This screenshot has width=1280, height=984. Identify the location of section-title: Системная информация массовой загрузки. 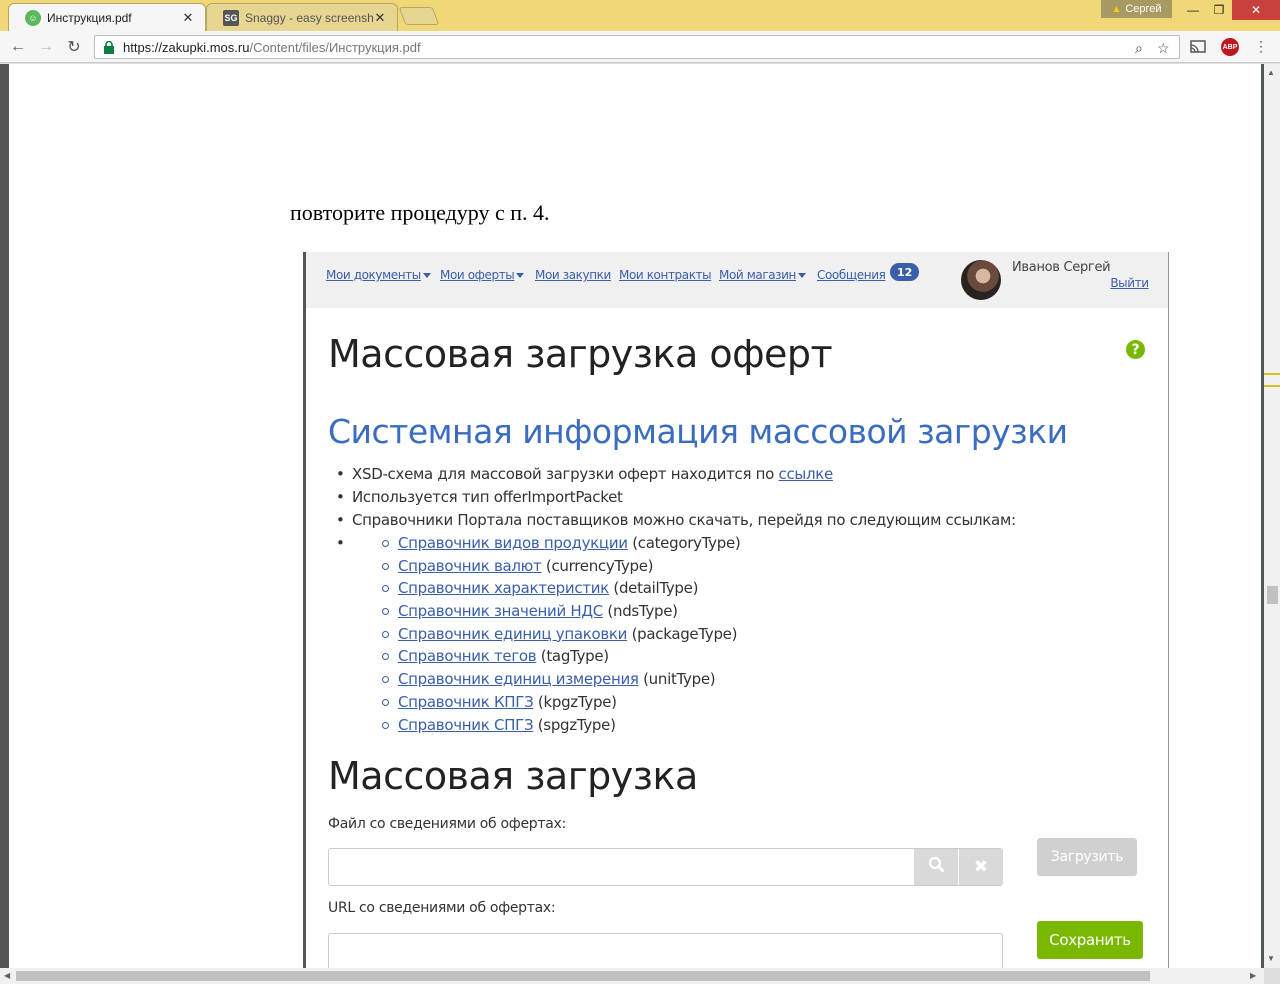
(698, 431).